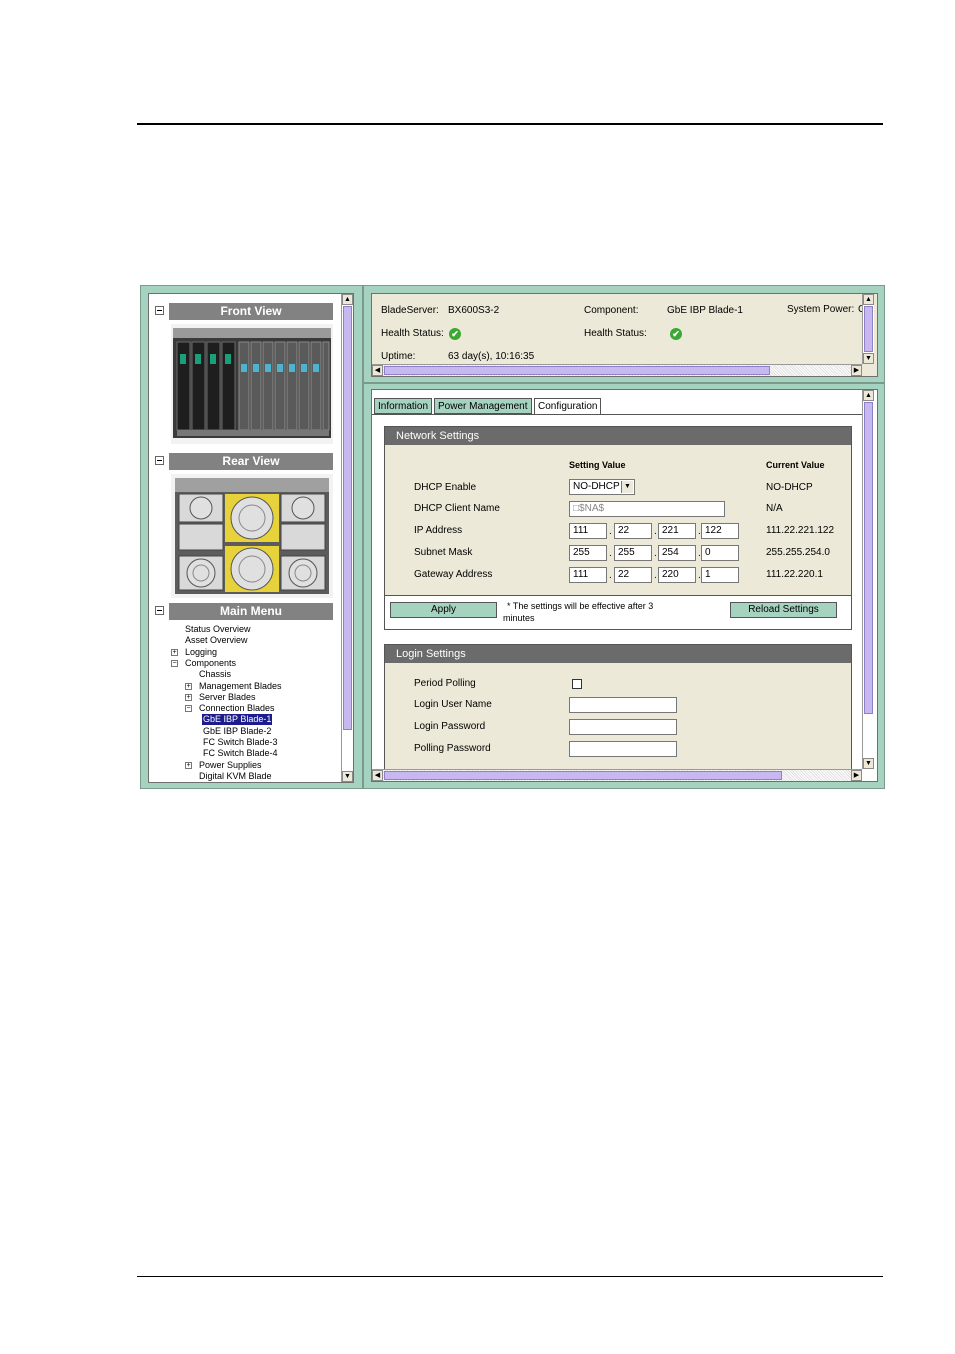  I want to click on ip-address-label: IP Address, so click(438, 530).